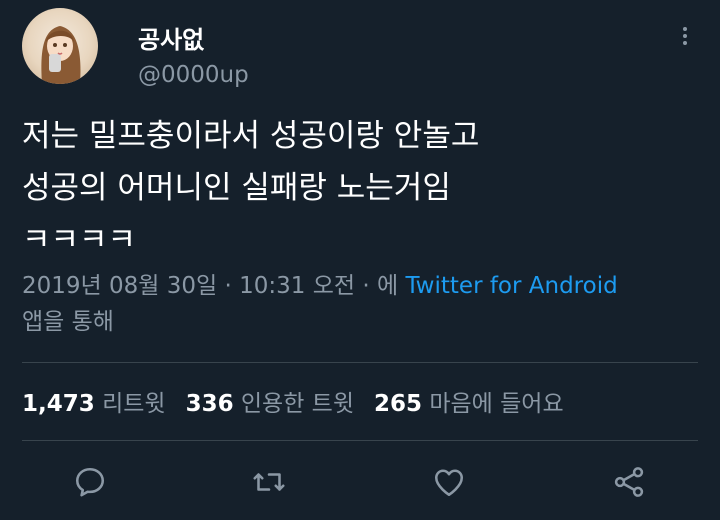  I want to click on avatar-illustration, so click(61, 55).